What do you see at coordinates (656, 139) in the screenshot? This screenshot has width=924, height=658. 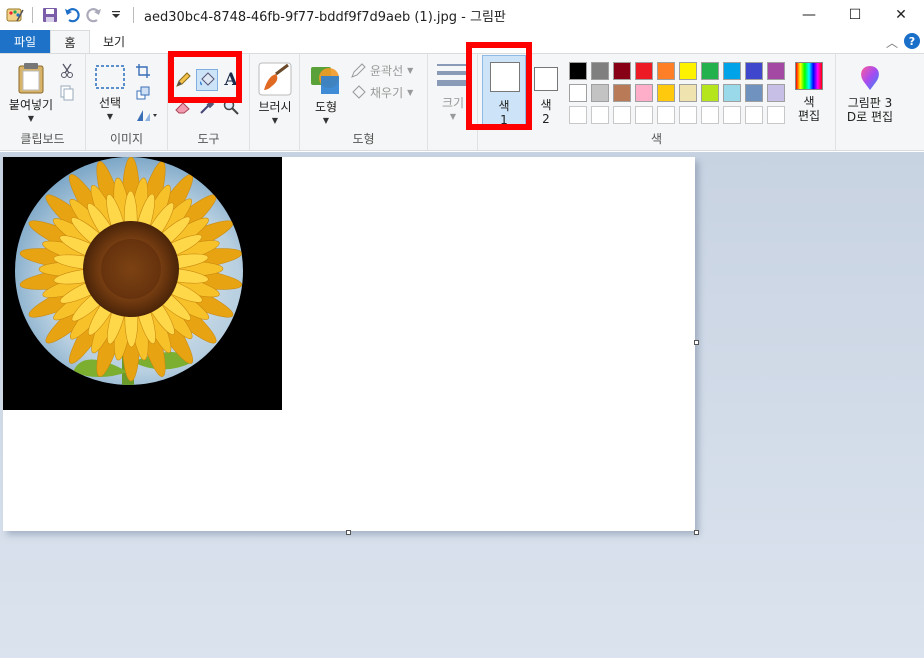 I see `colors-group-label: 색` at bounding box center [656, 139].